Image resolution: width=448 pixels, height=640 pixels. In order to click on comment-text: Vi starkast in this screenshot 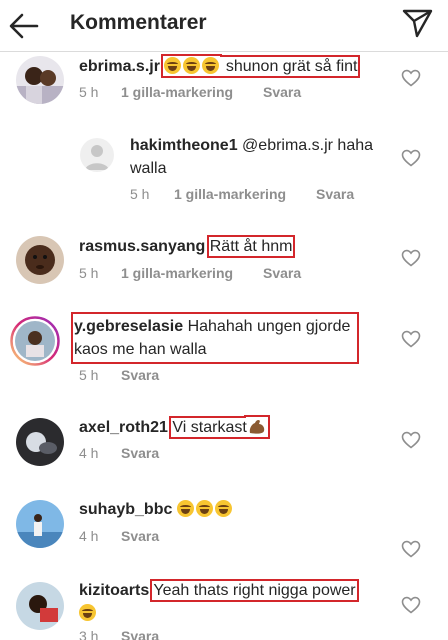, I will do `click(209, 427)`.